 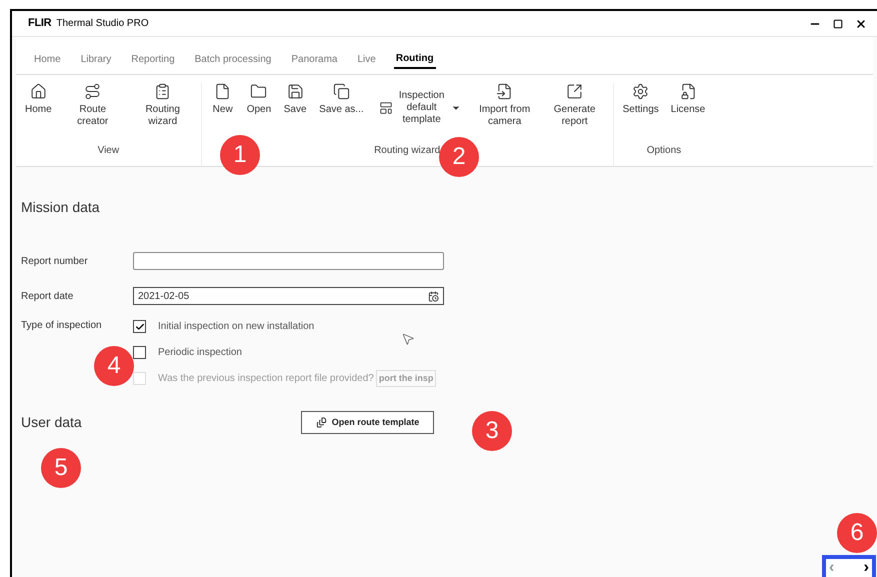 I want to click on ribbon-button: Home, so click(x=38, y=99).